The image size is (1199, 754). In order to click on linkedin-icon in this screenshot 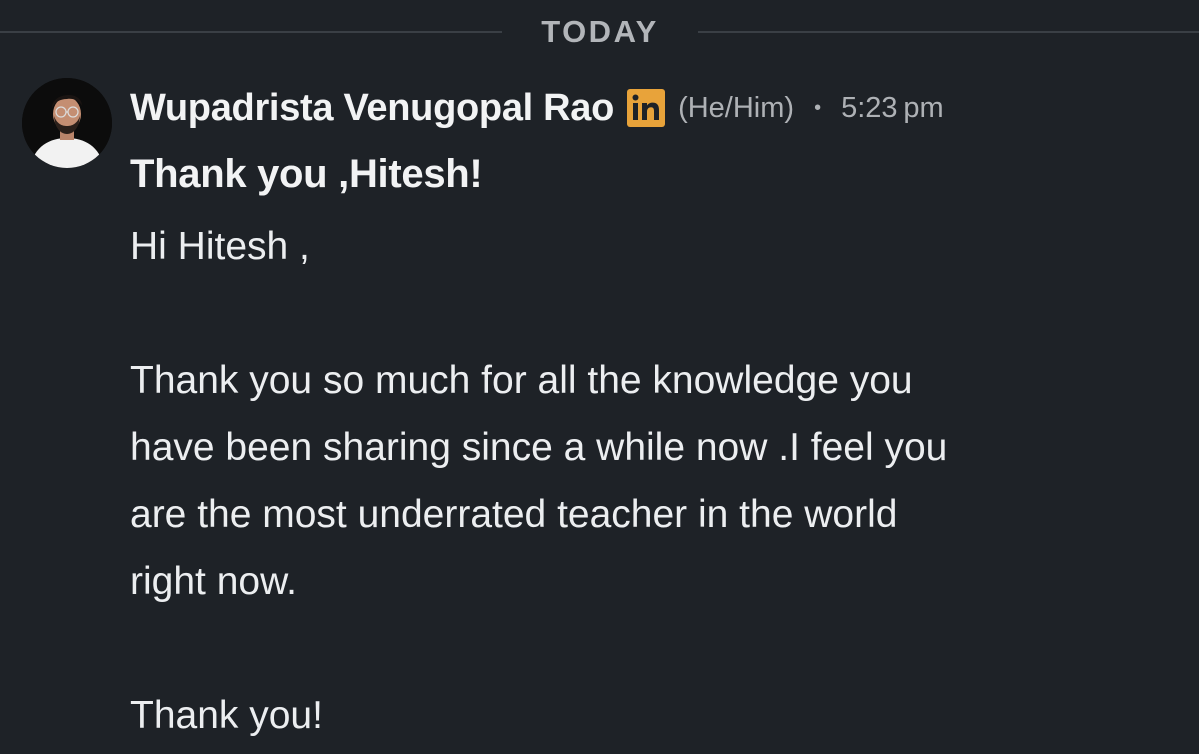, I will do `click(646, 108)`.